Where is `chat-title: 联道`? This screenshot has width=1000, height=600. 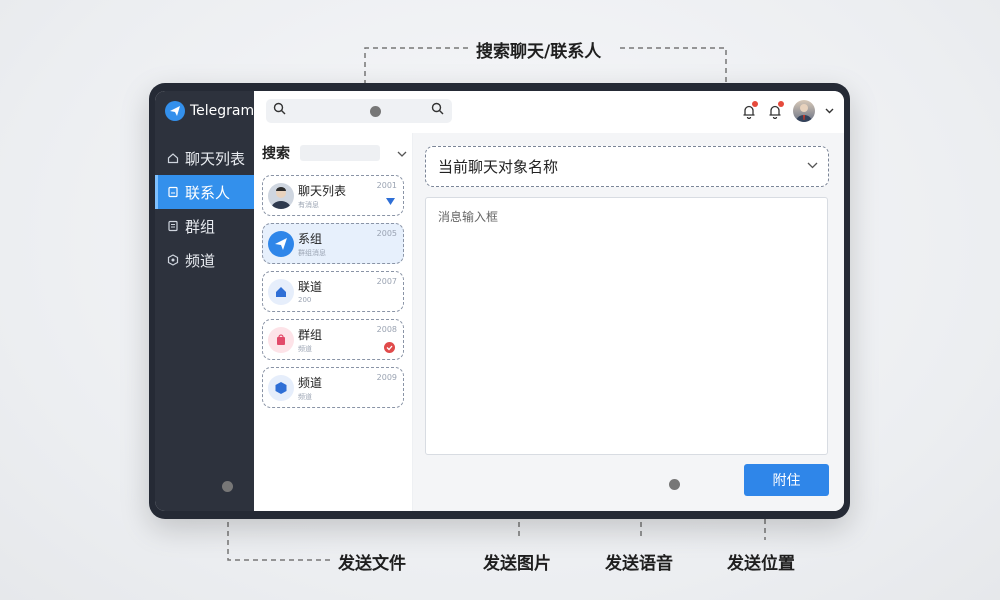
chat-title: 联道 is located at coordinates (310, 287).